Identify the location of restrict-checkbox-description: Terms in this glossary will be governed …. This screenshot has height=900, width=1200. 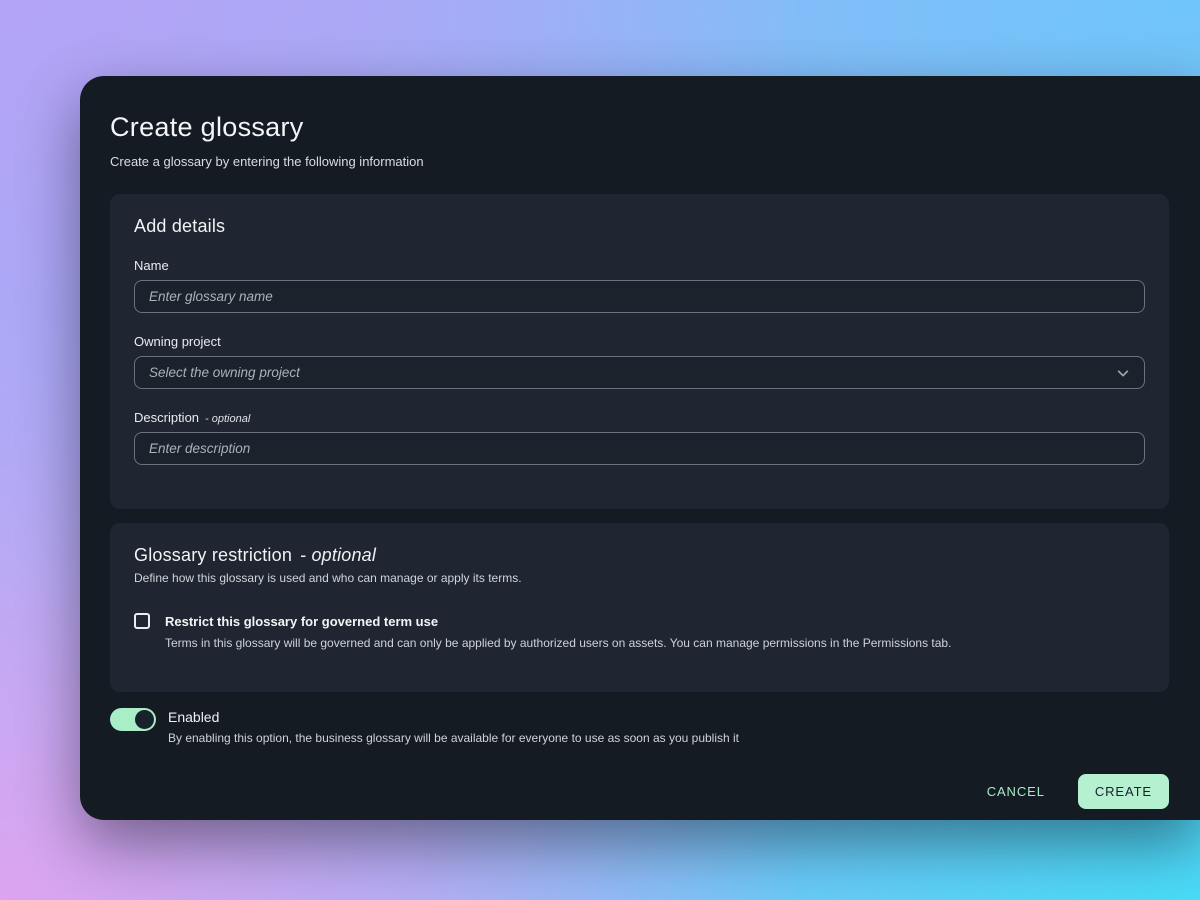
(558, 643).